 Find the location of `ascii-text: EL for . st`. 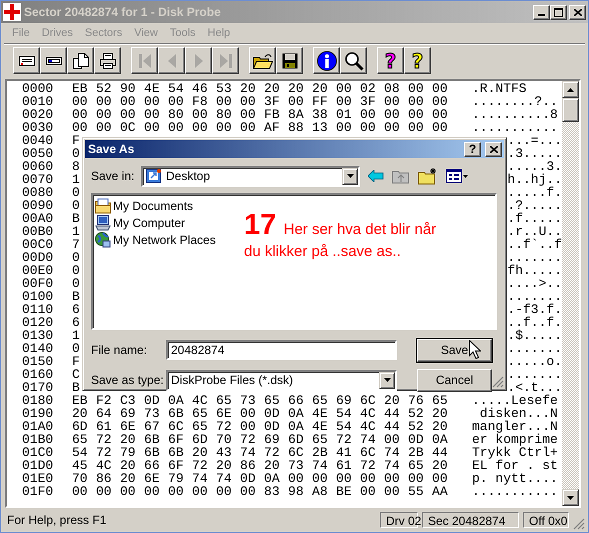

ascii-text: EL for . st is located at coordinates (515, 465).